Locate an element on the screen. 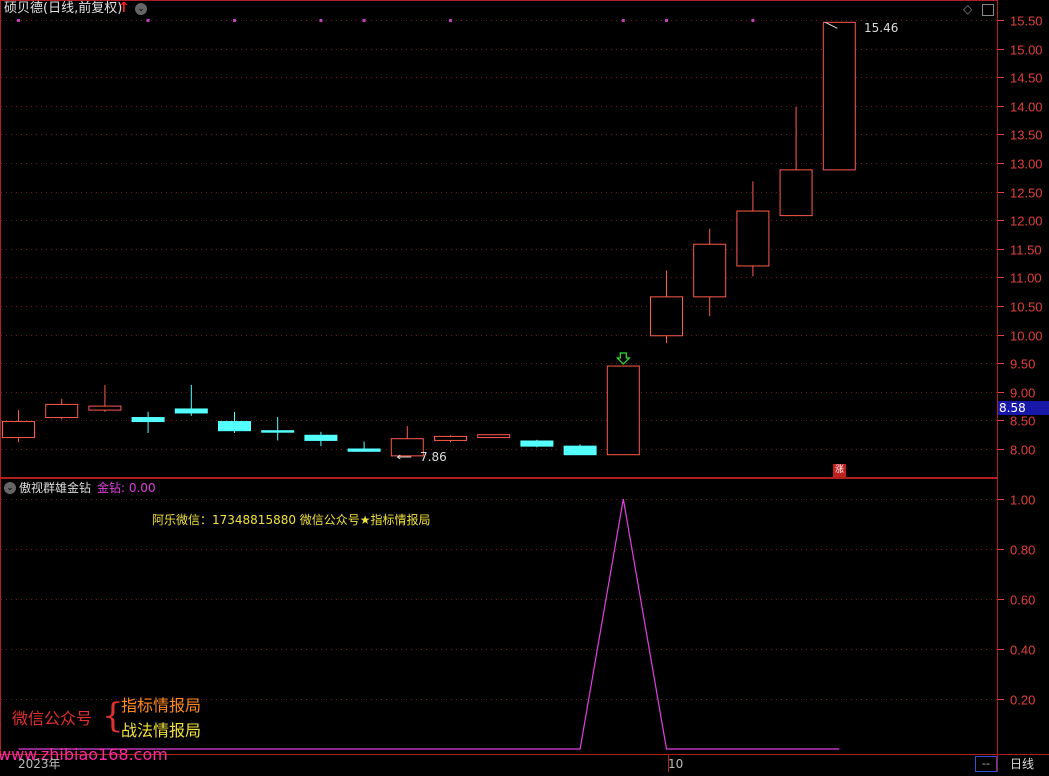  indicator-value: 金钻: 0.00 is located at coordinates (126, 488).